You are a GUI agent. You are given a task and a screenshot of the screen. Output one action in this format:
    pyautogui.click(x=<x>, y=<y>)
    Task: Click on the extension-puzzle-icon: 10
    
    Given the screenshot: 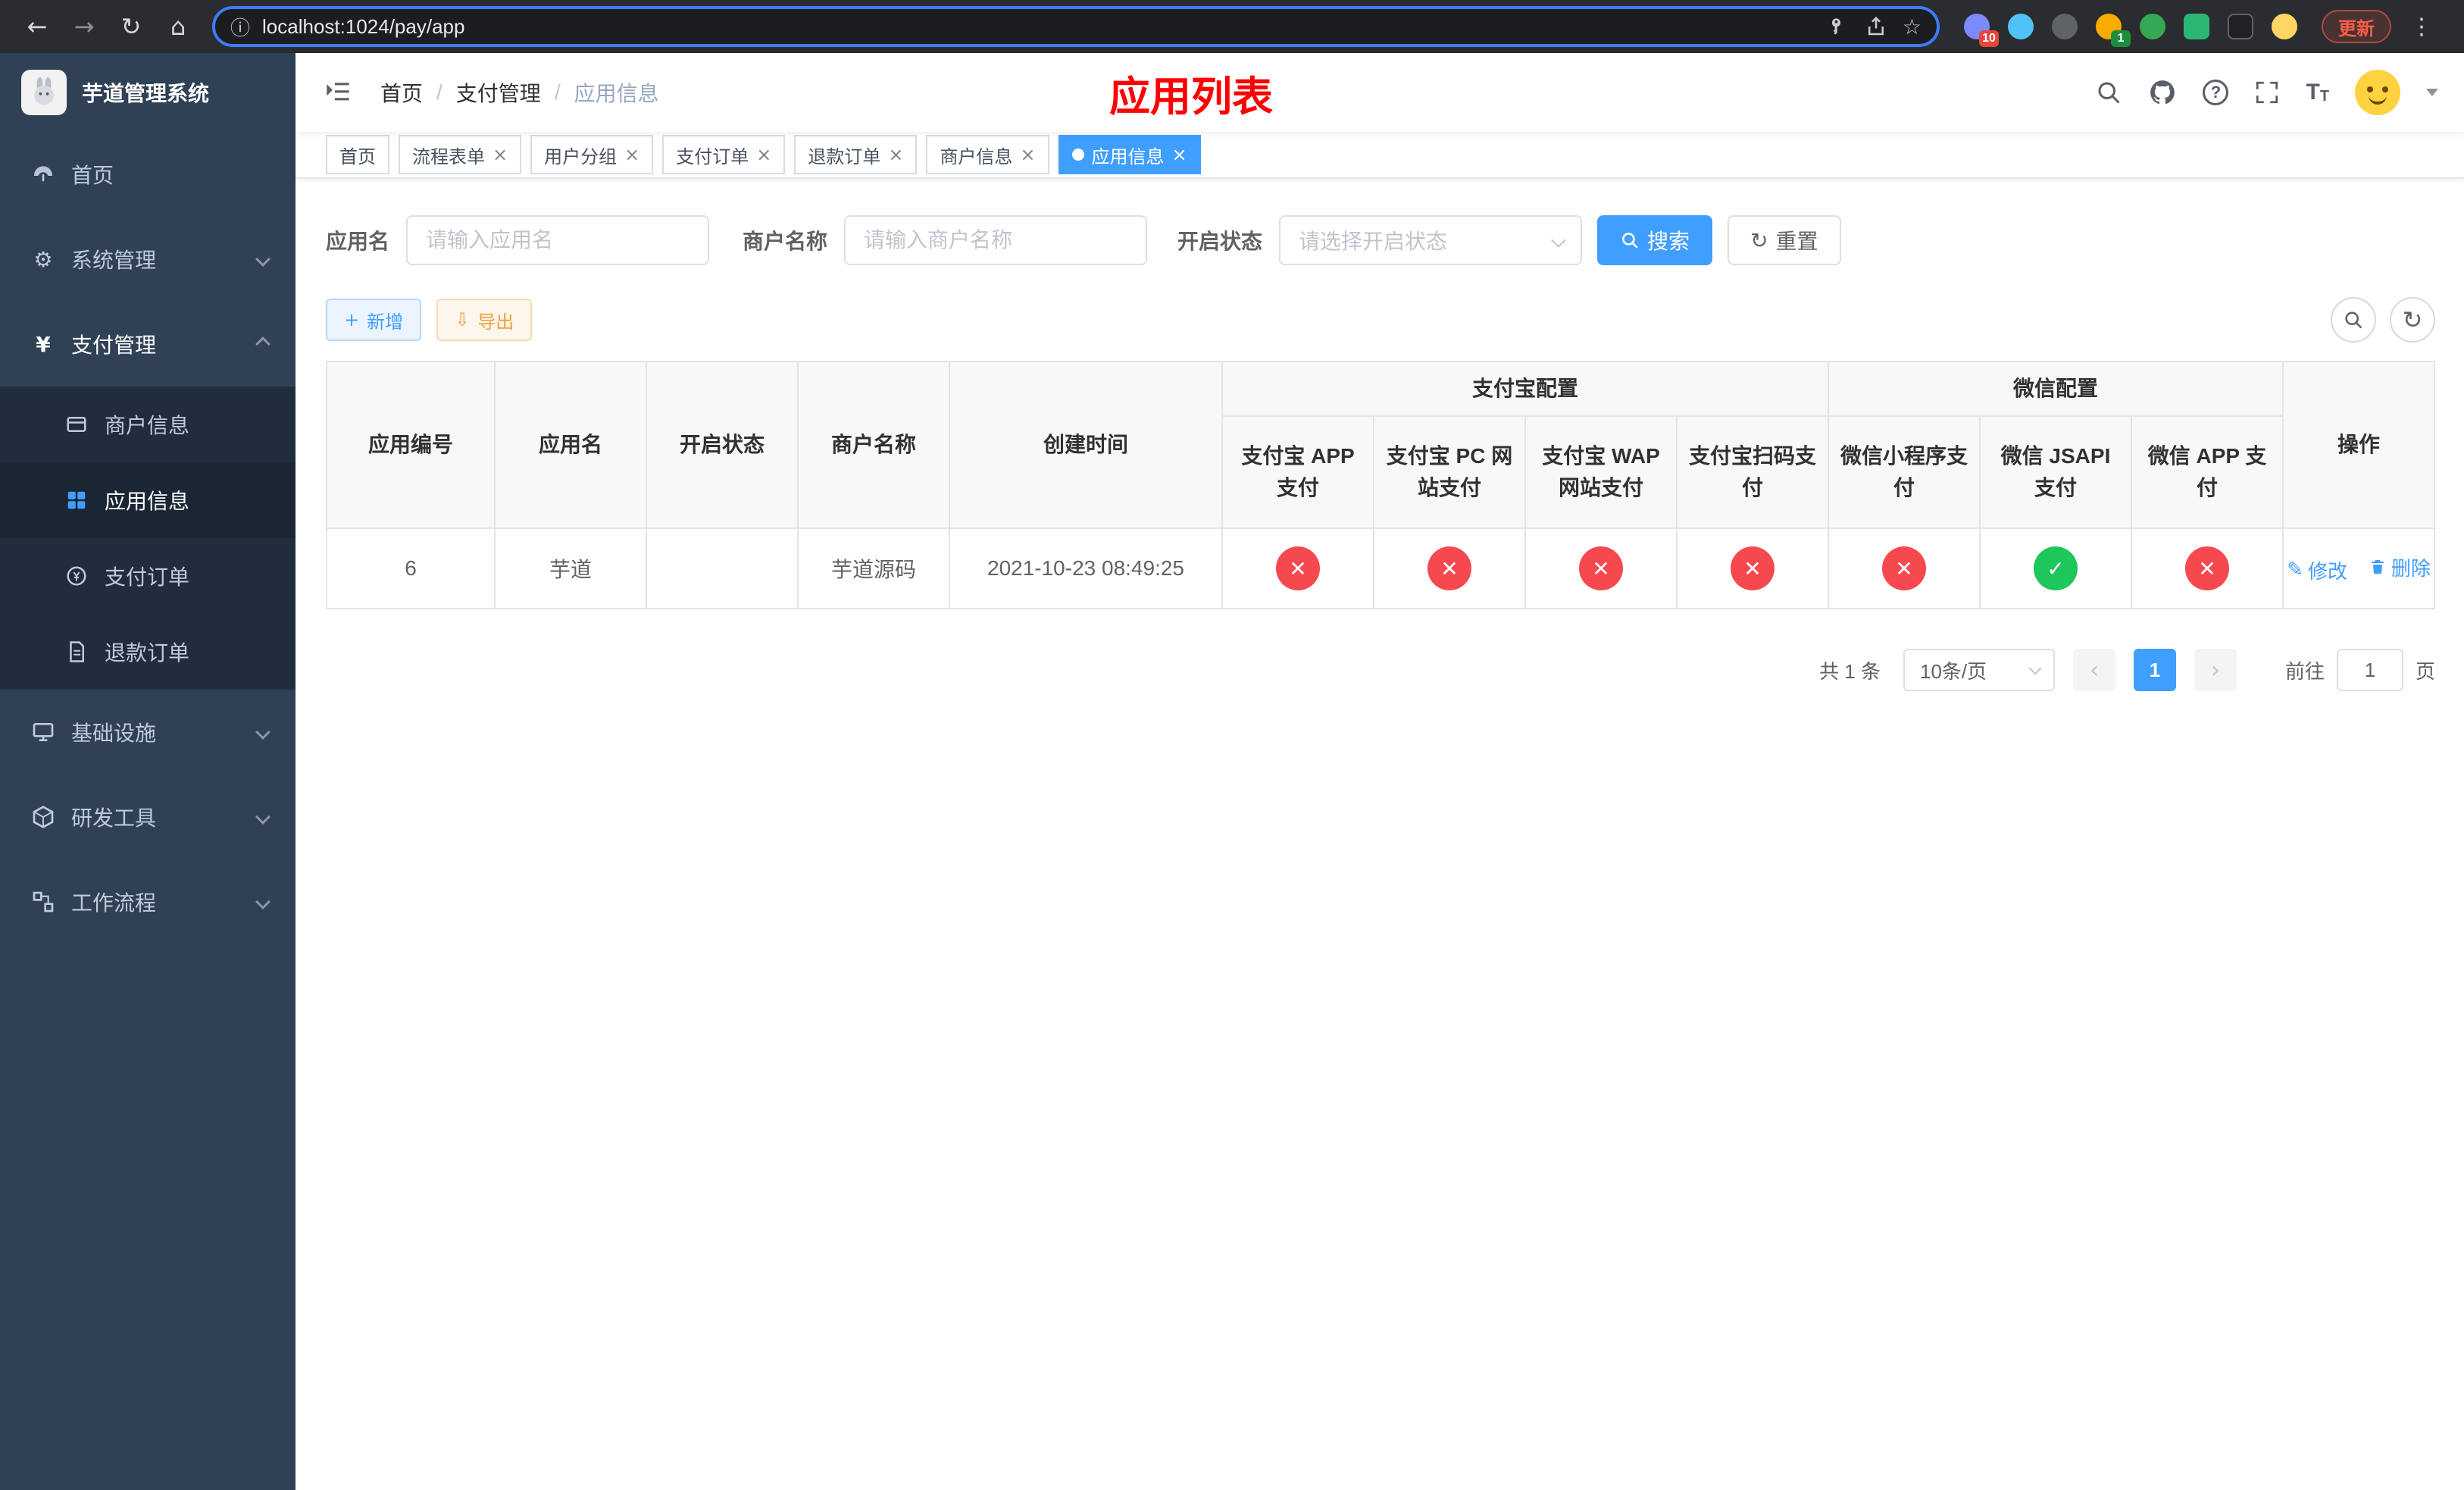 What is the action you would take?
    pyautogui.click(x=1981, y=30)
    